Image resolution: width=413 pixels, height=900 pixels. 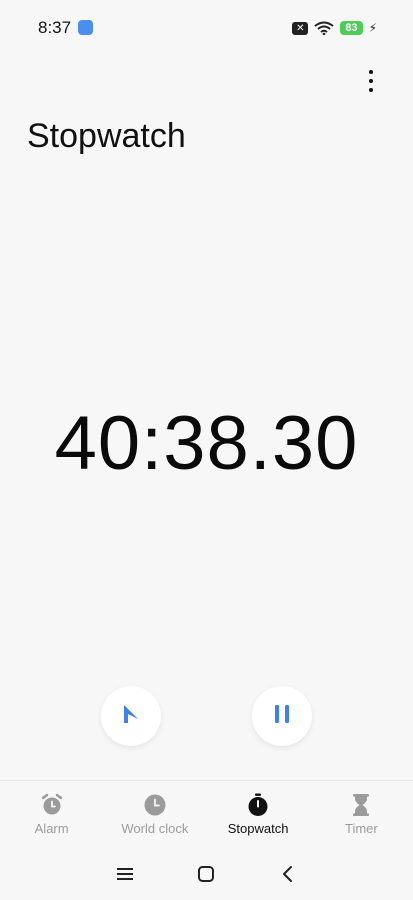 I want to click on status-icons: ✕ 83 ⚡, so click(x=334, y=28).